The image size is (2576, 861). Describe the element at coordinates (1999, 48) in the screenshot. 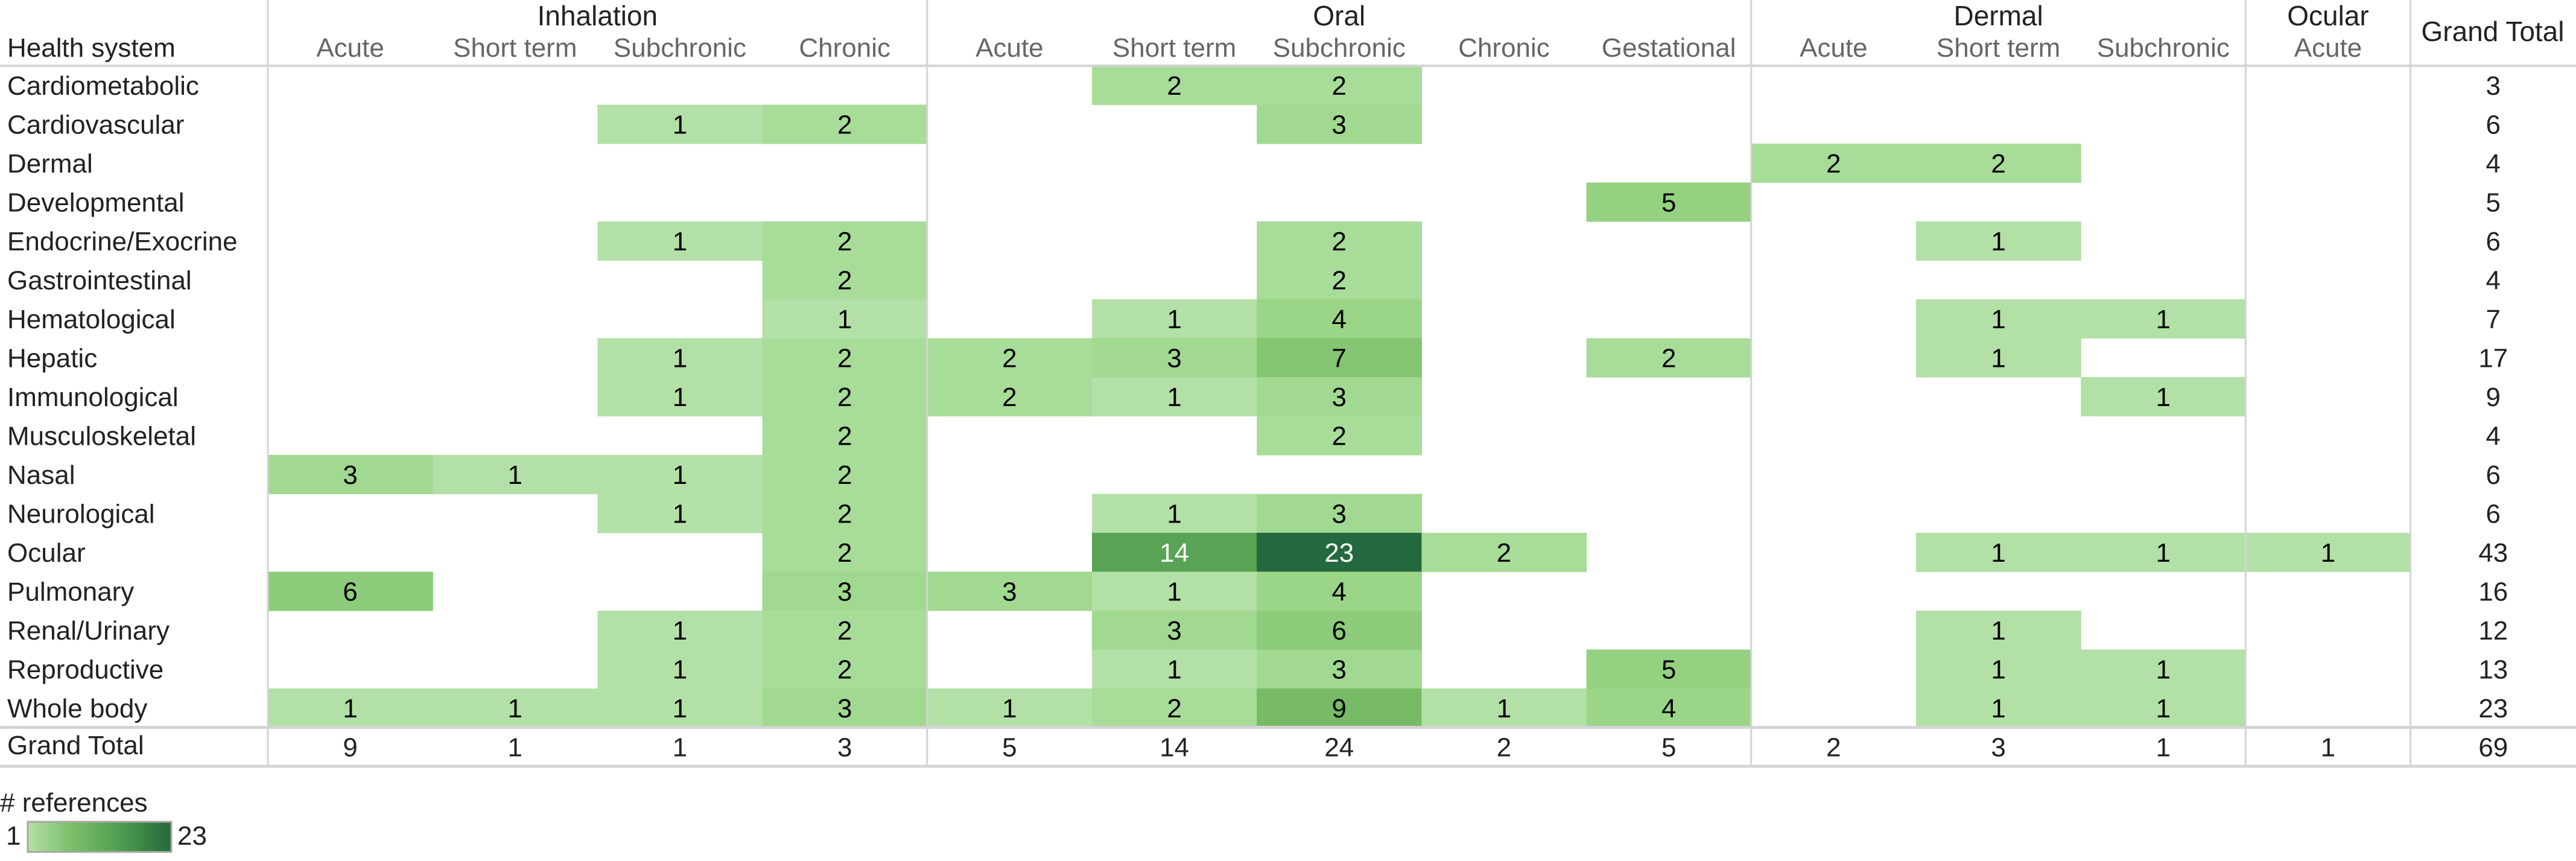

I see `column-header-dermal-short-term: Short term` at that location.